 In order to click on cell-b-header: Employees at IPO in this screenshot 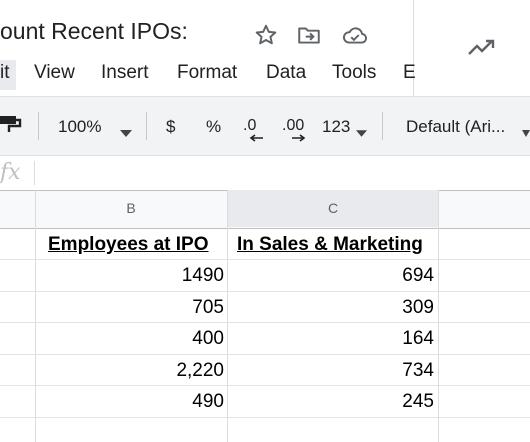, I will do `click(128, 245)`.